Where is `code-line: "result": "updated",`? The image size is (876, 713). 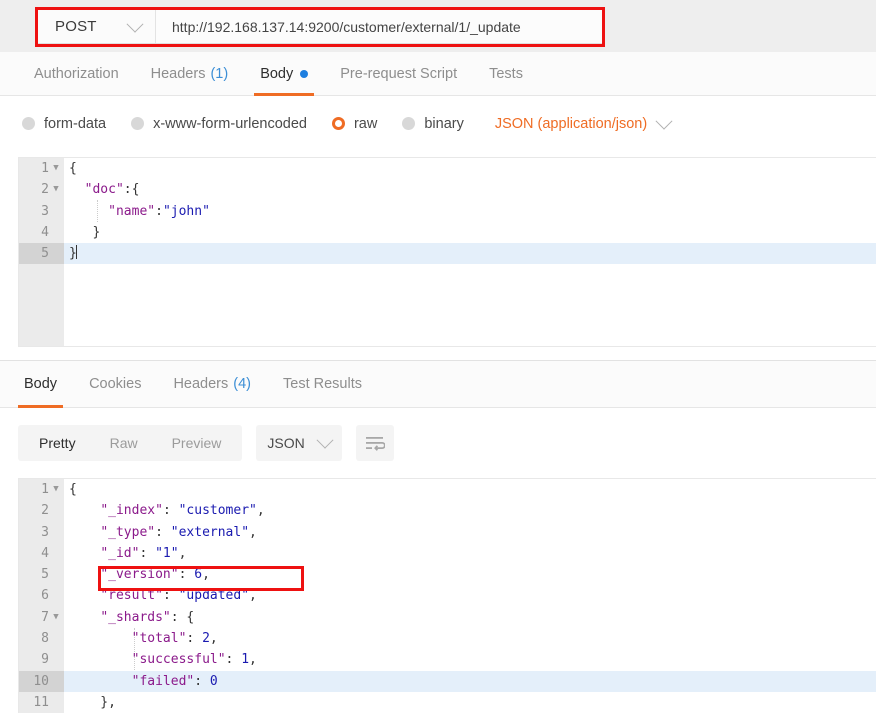 code-line: "result": "updated", is located at coordinates (470, 595).